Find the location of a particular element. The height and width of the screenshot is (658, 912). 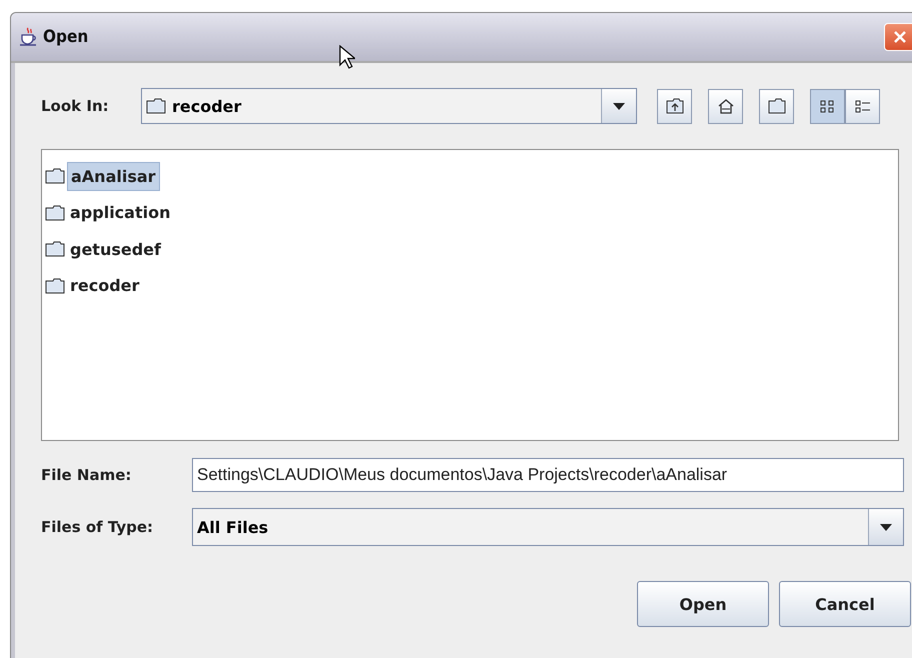

list-view-icon is located at coordinates (827, 106).